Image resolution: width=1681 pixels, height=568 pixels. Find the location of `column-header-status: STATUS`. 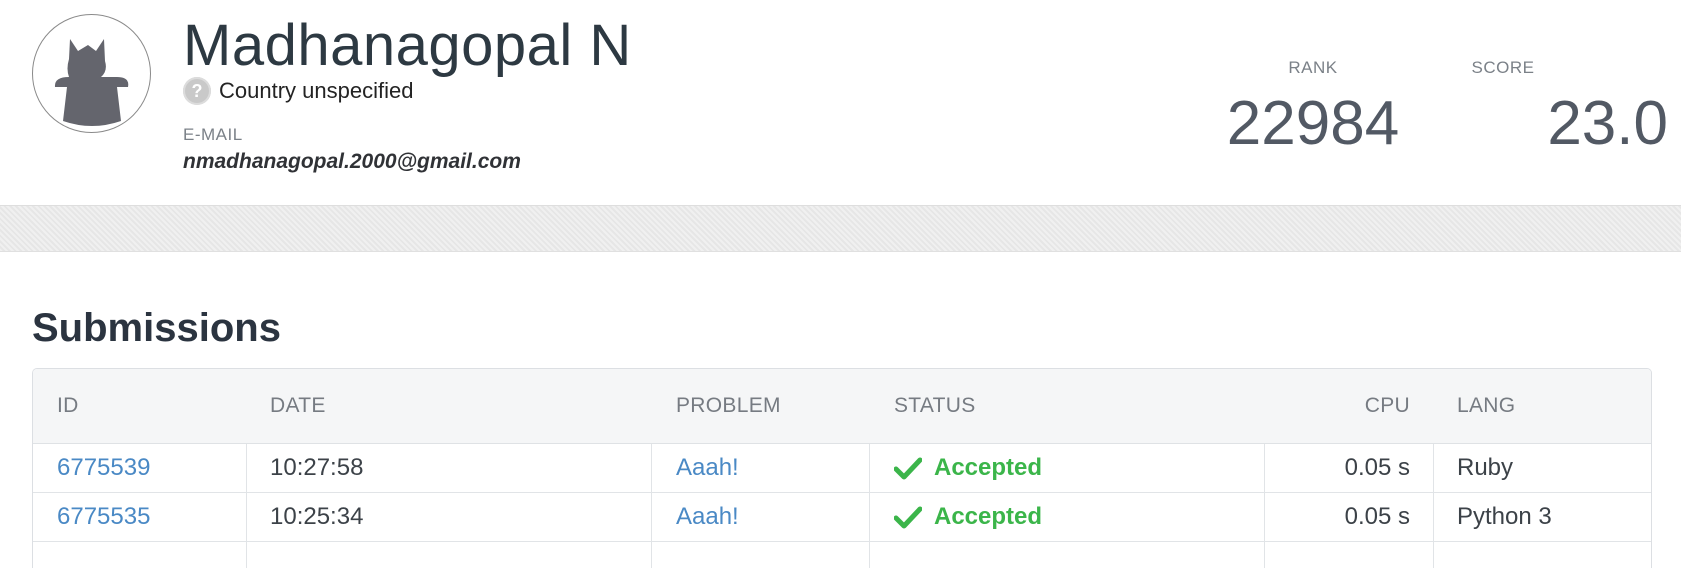

column-header-status: STATUS is located at coordinates (935, 406).